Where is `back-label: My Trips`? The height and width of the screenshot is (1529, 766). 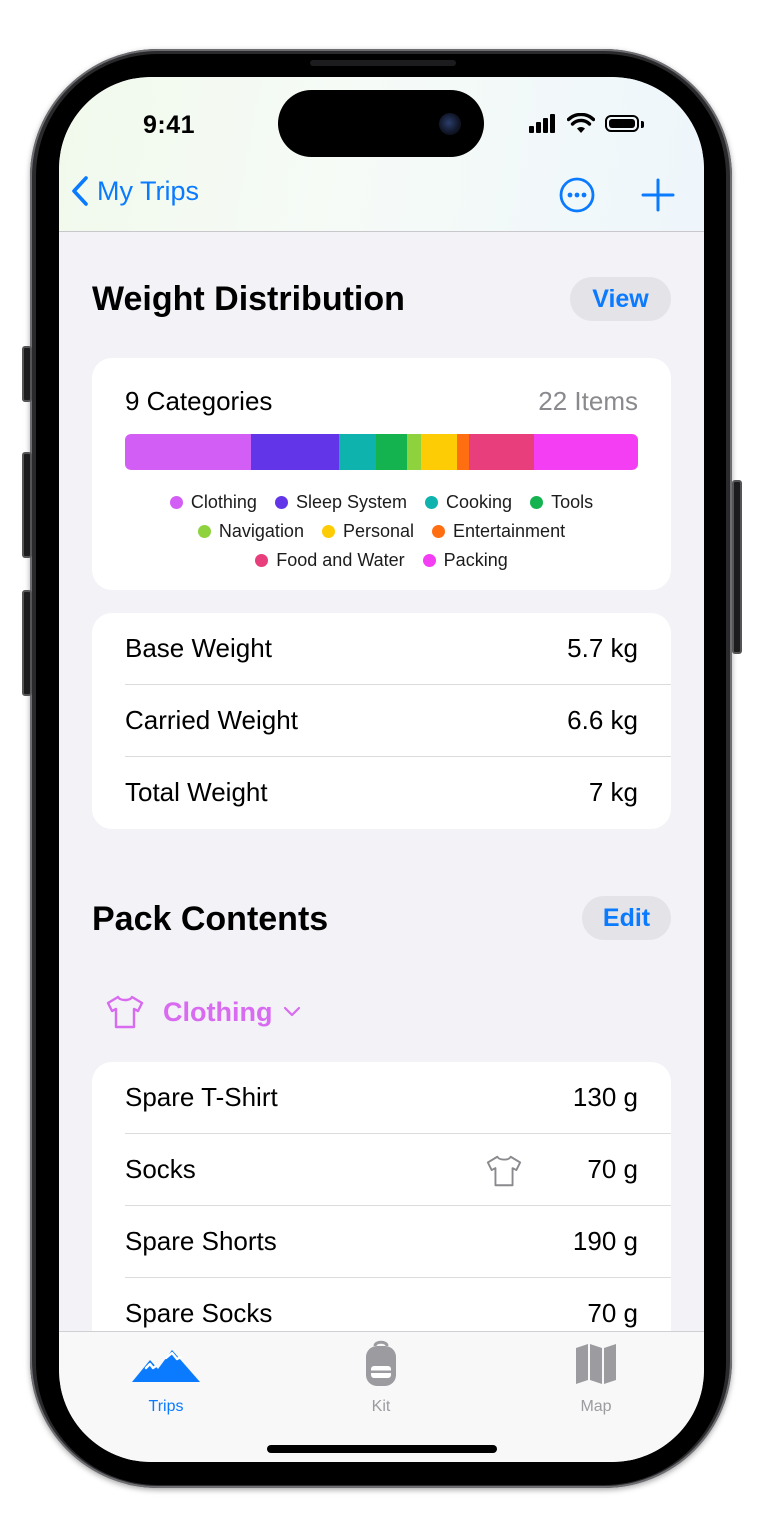 back-label: My Trips is located at coordinates (148, 190).